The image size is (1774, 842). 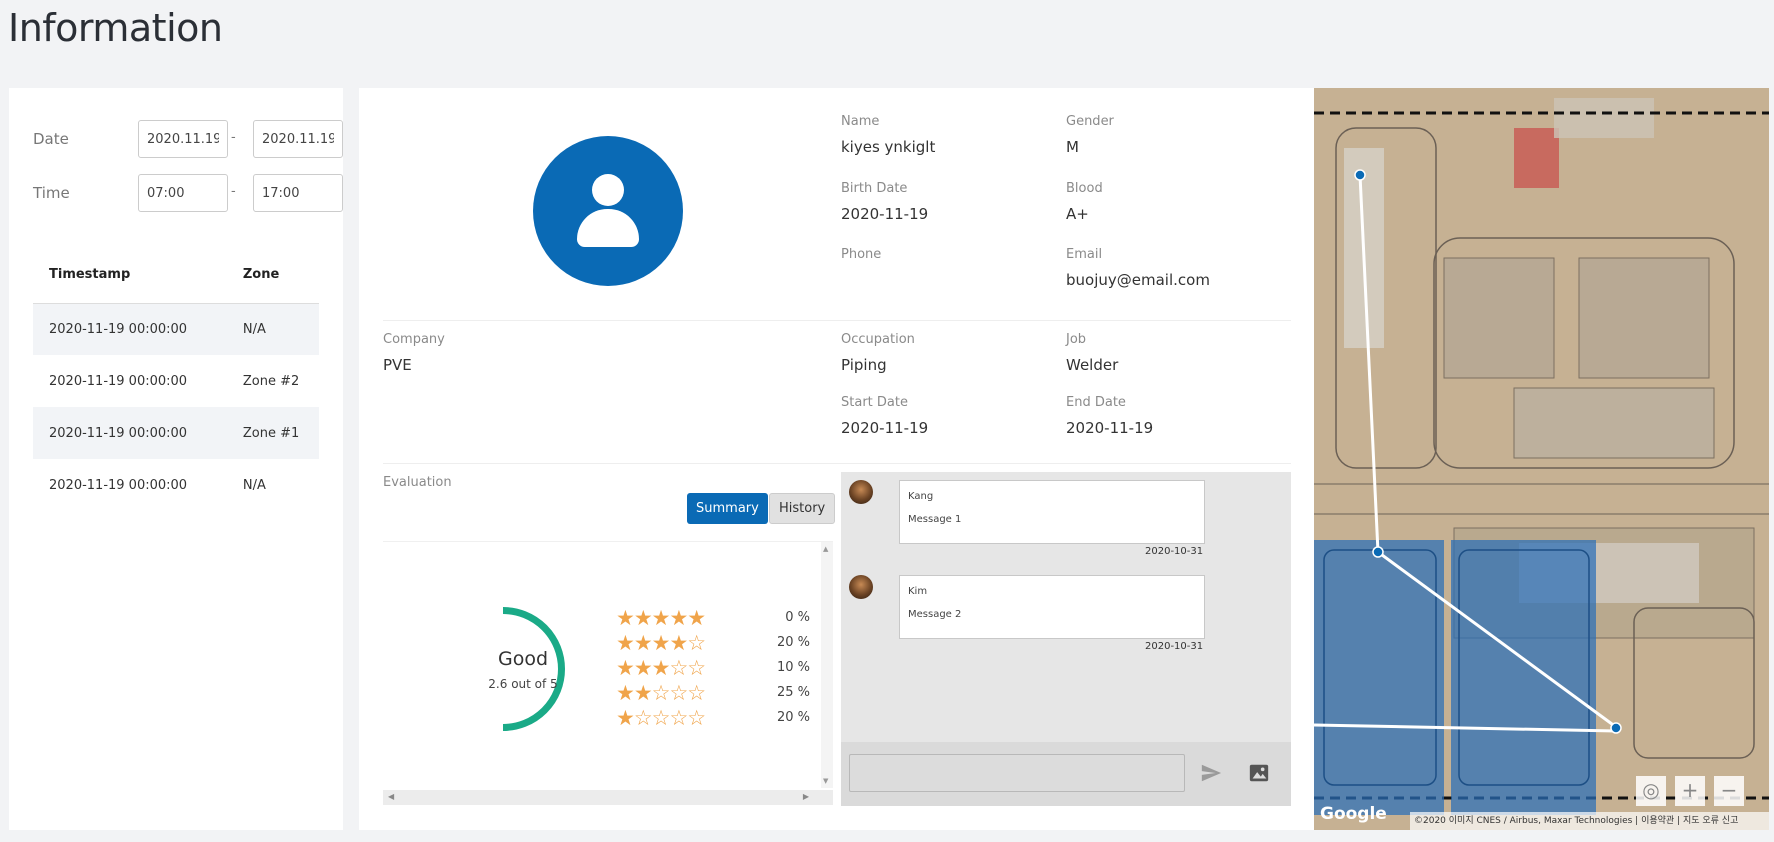 What do you see at coordinates (888, 147) in the screenshot?
I see `name-value: kiyes ynkiglt` at bounding box center [888, 147].